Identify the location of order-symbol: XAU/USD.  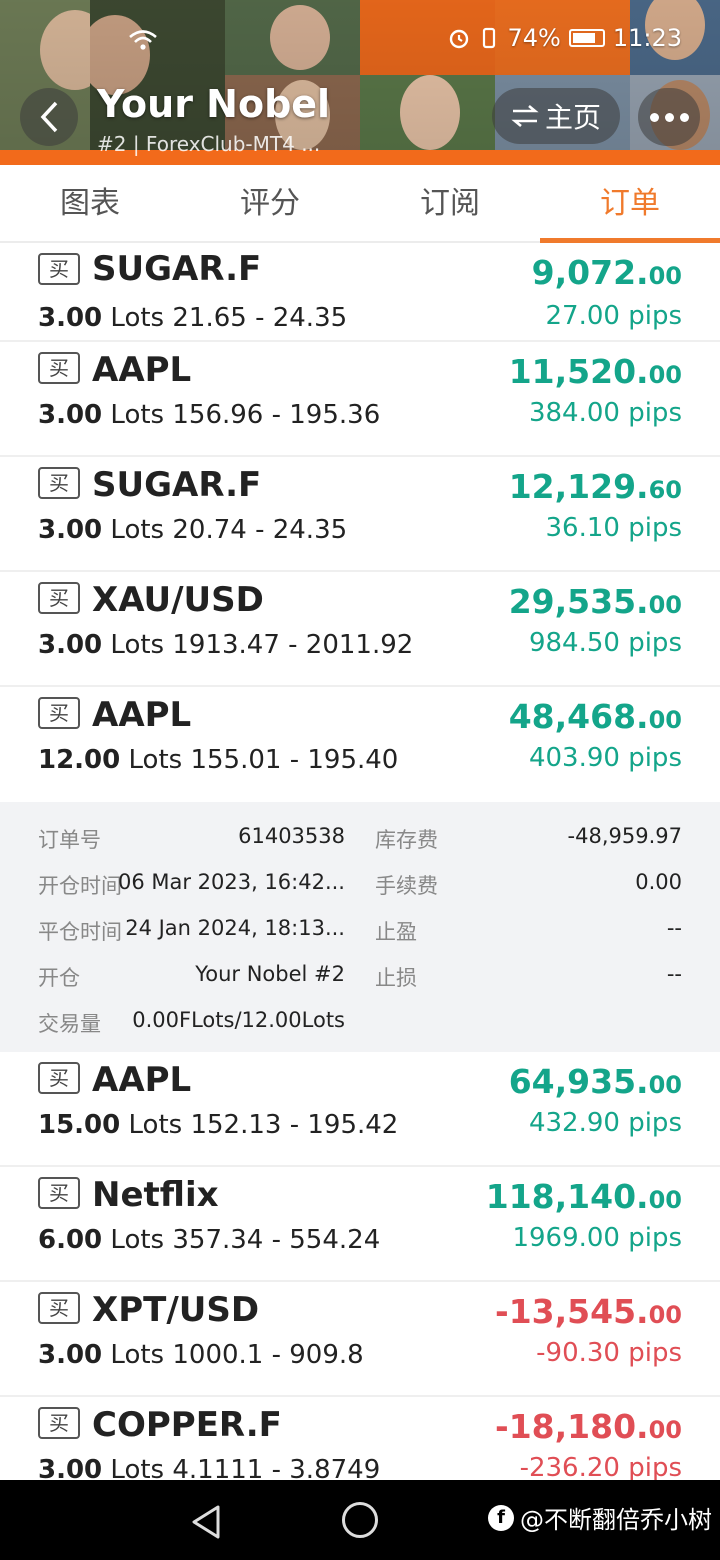
(178, 600).